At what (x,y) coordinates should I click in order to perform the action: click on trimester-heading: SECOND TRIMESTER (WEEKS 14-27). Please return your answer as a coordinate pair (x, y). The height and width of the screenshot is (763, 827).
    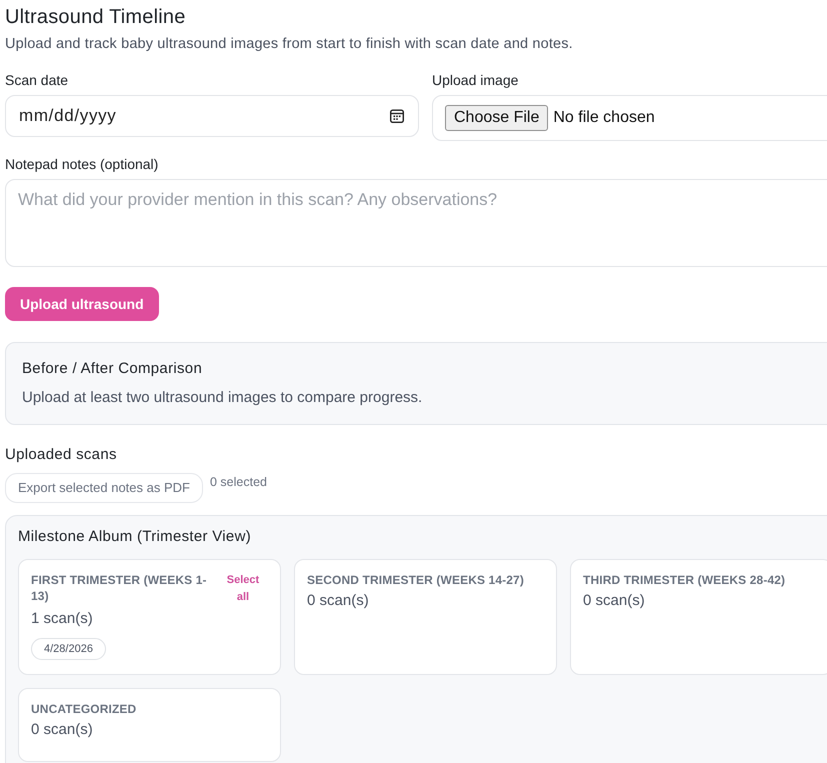
    Looking at the image, I should click on (416, 580).